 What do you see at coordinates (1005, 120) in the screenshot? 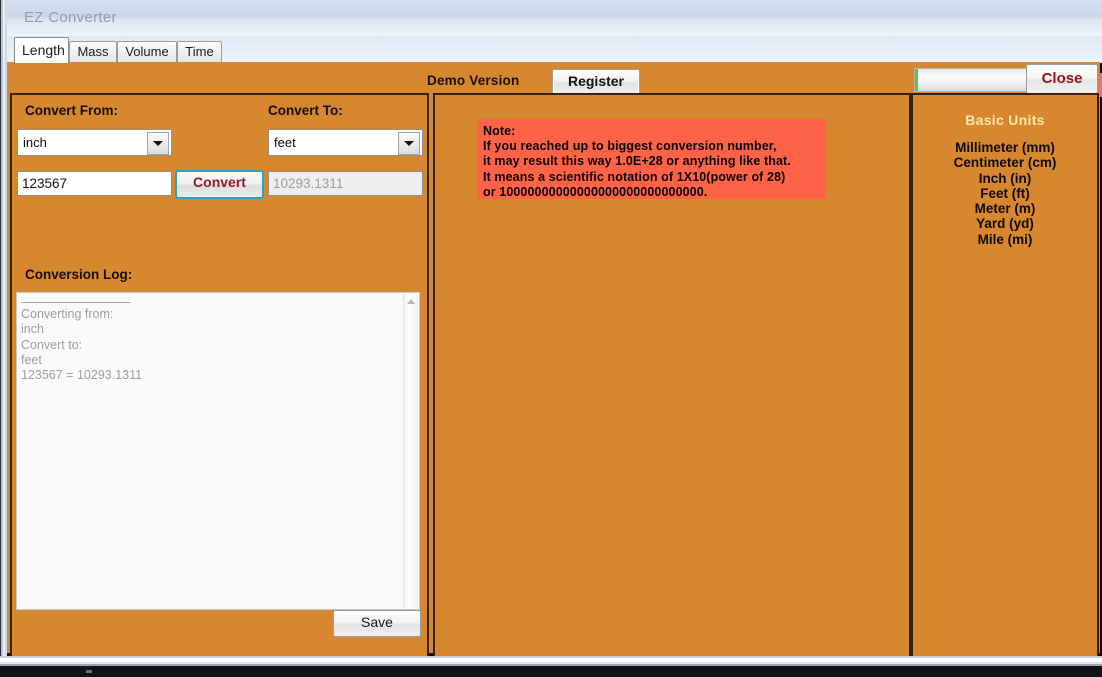
I see `basic-units-title: Basic Units` at bounding box center [1005, 120].